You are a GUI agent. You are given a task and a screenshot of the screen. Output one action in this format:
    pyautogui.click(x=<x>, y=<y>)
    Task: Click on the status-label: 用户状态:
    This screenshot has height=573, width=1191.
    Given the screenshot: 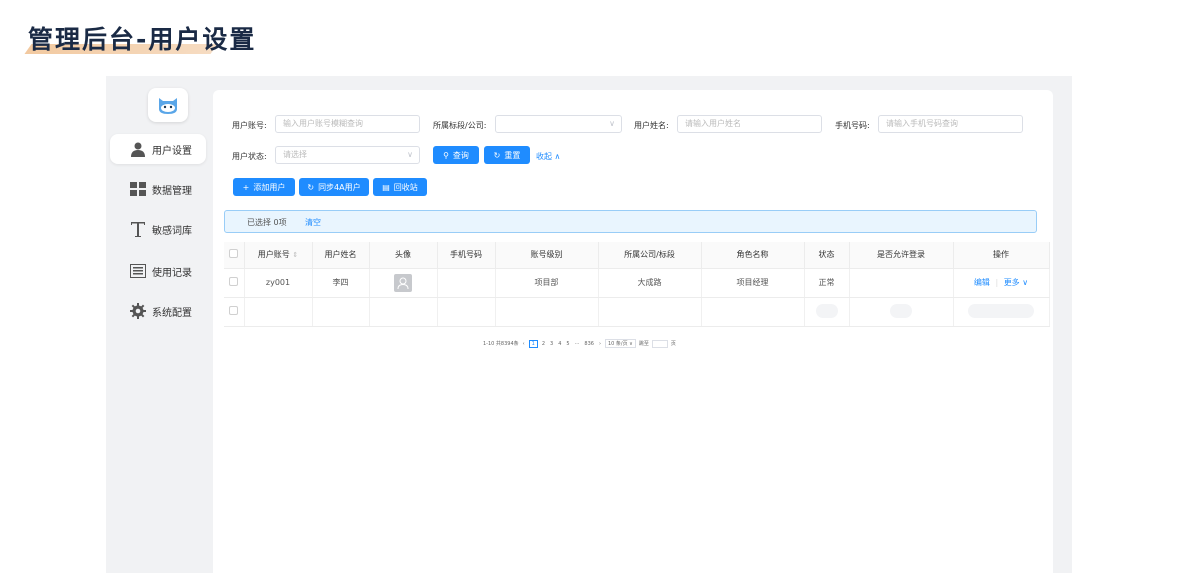 What is the action you would take?
    pyautogui.click(x=249, y=156)
    